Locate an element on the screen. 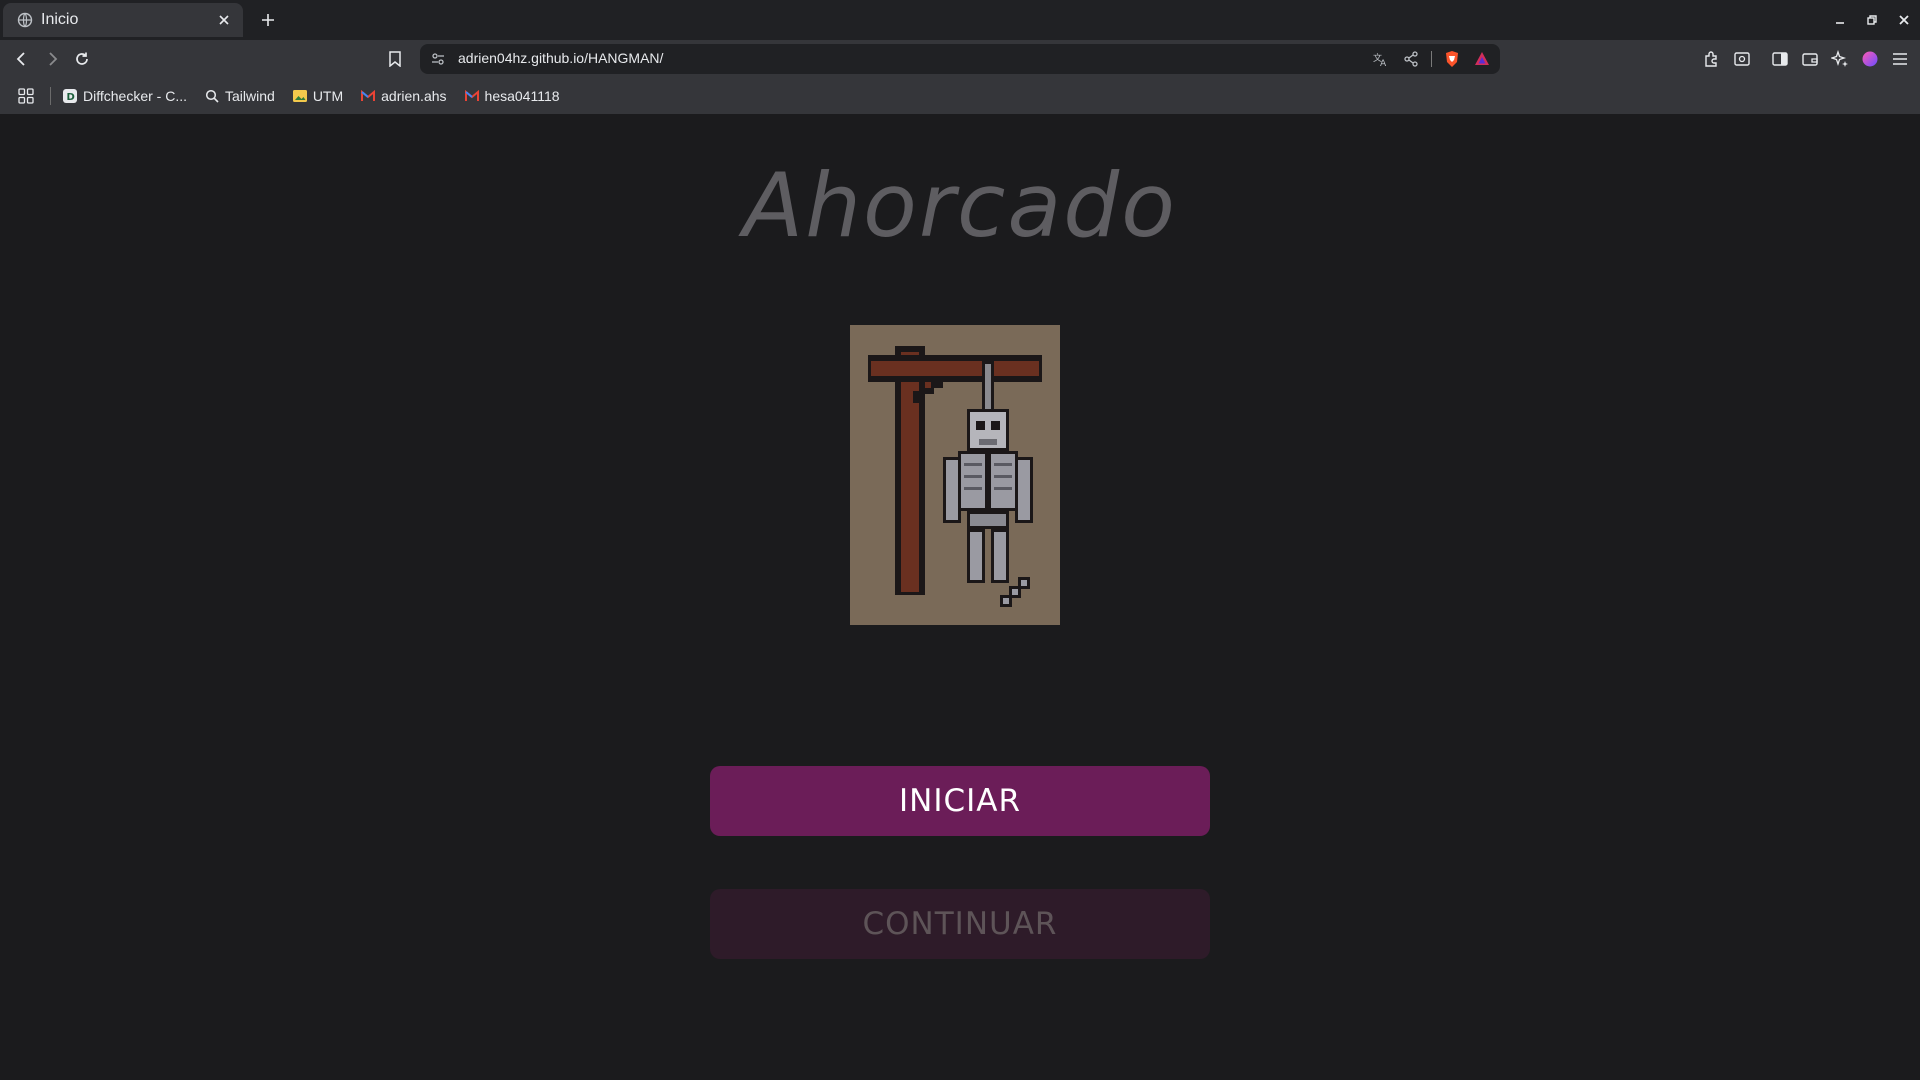  browser-tab: Inicio is located at coordinates (123, 20).